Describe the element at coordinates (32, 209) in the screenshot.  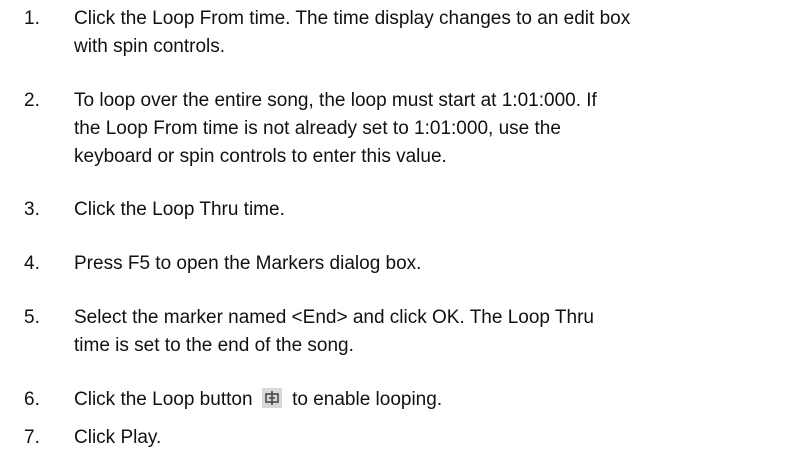
I see `step-number: 3.` at that location.